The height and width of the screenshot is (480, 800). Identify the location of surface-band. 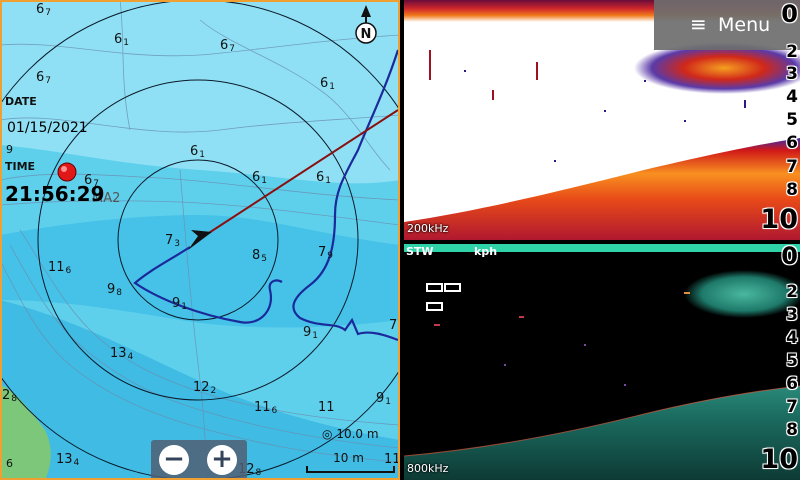
(602, 248).